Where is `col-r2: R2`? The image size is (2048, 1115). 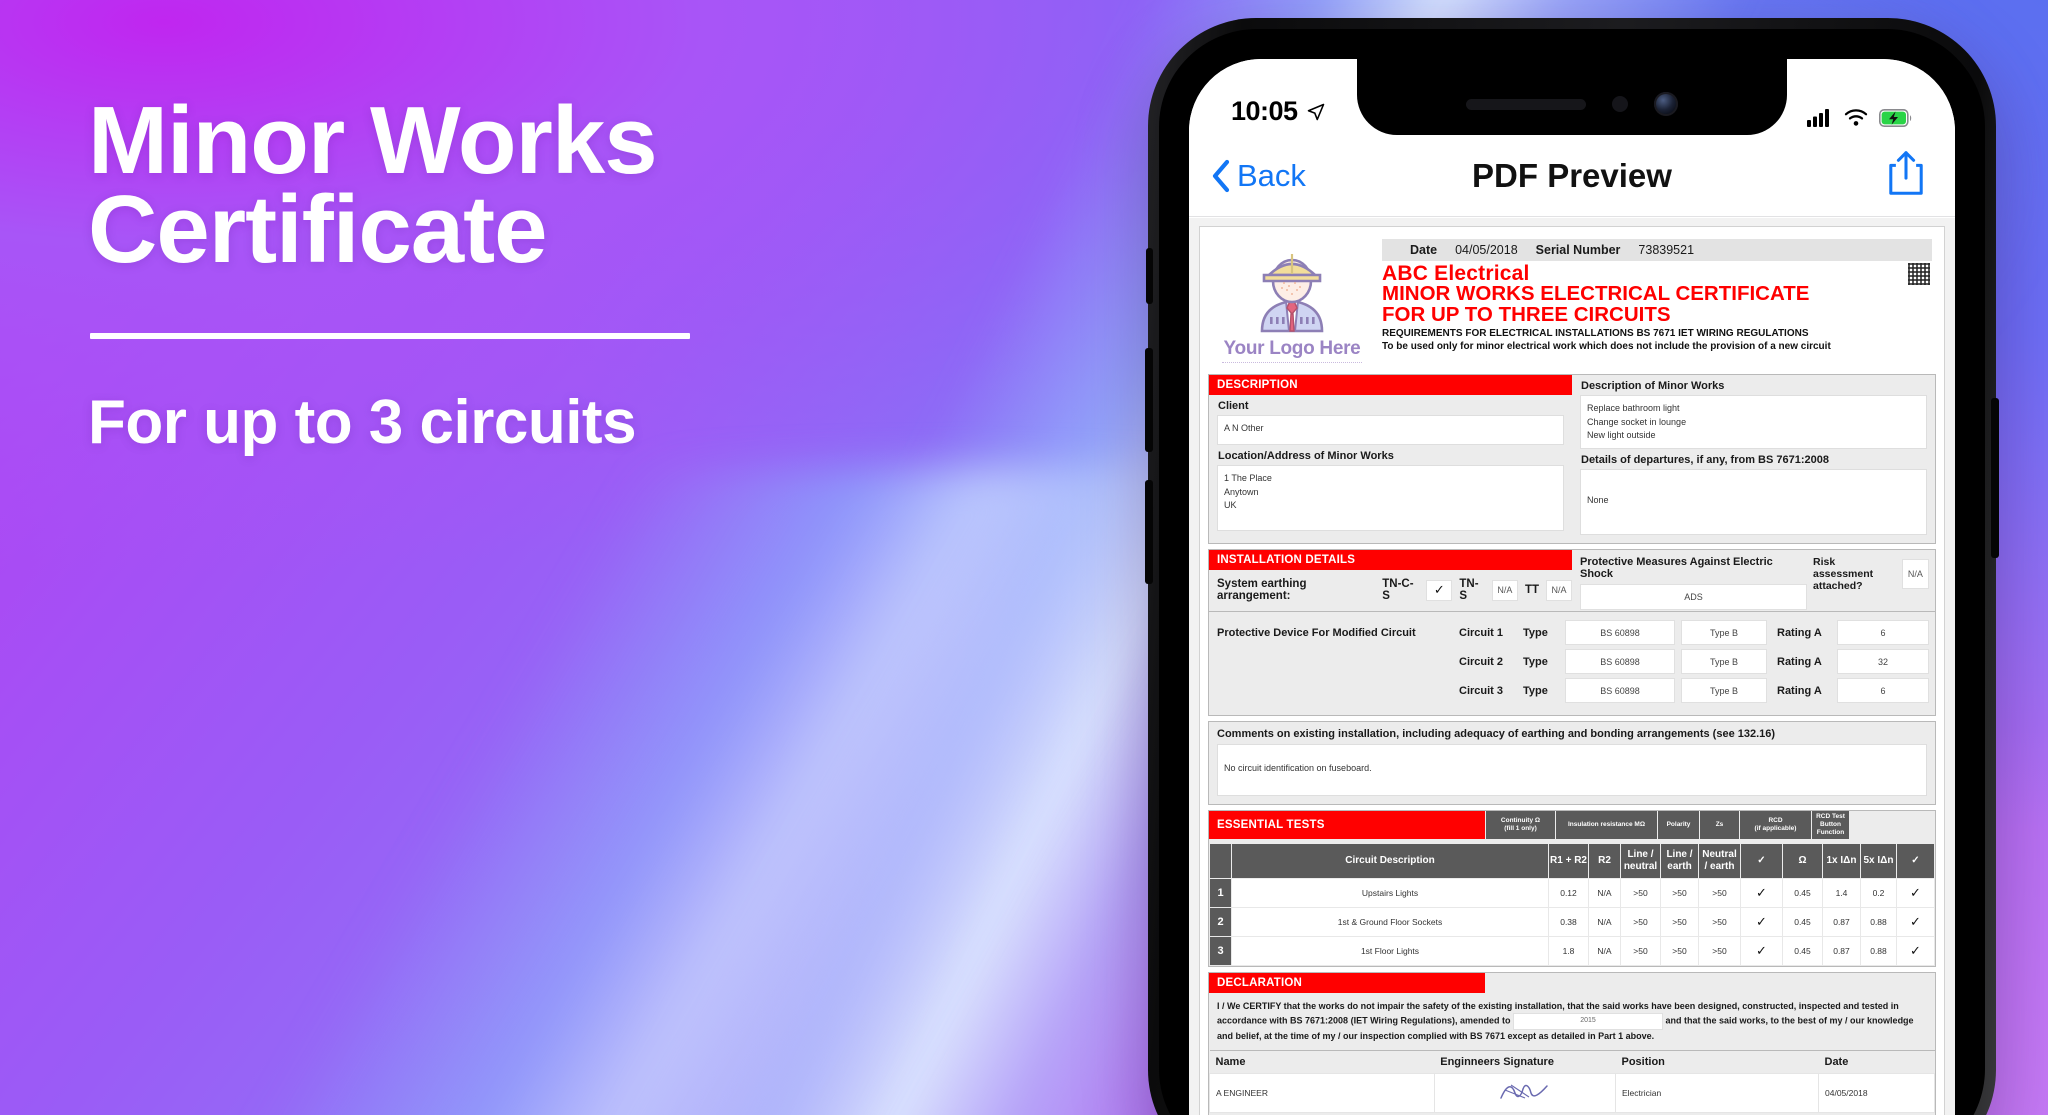
col-r2: R2 is located at coordinates (1604, 861).